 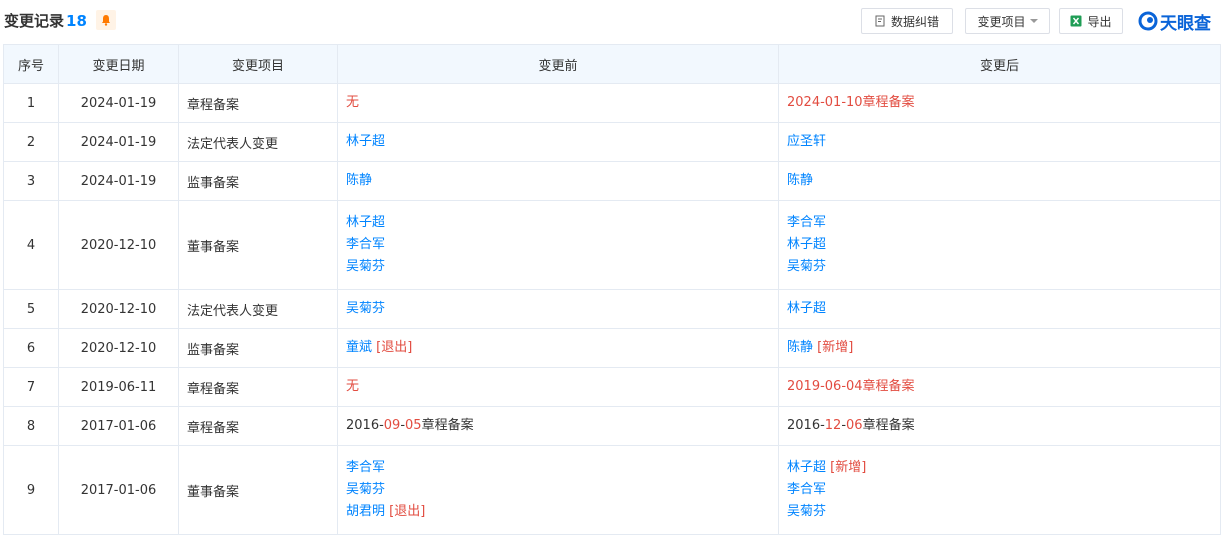 I want to click on change-text: [新增], so click(x=846, y=467).